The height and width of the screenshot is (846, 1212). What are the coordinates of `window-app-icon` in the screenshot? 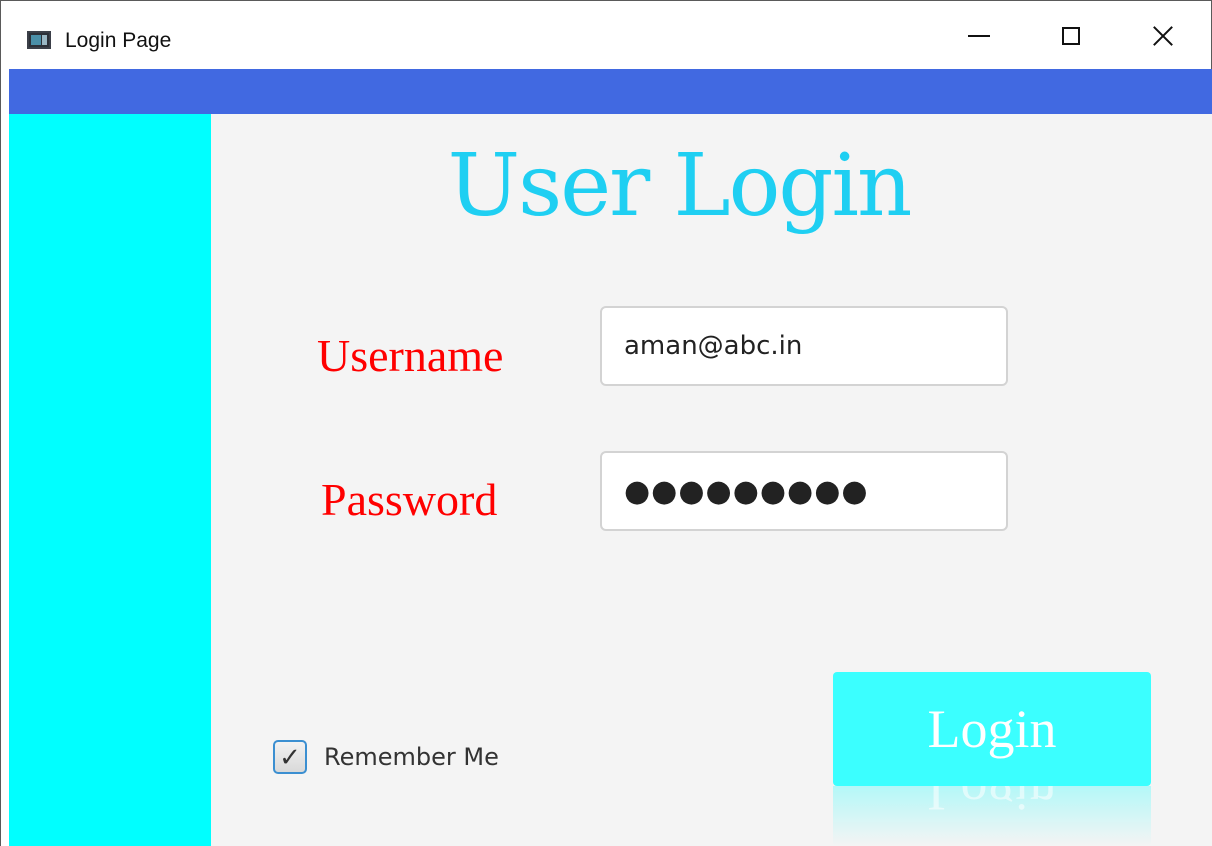 It's located at (39, 40).